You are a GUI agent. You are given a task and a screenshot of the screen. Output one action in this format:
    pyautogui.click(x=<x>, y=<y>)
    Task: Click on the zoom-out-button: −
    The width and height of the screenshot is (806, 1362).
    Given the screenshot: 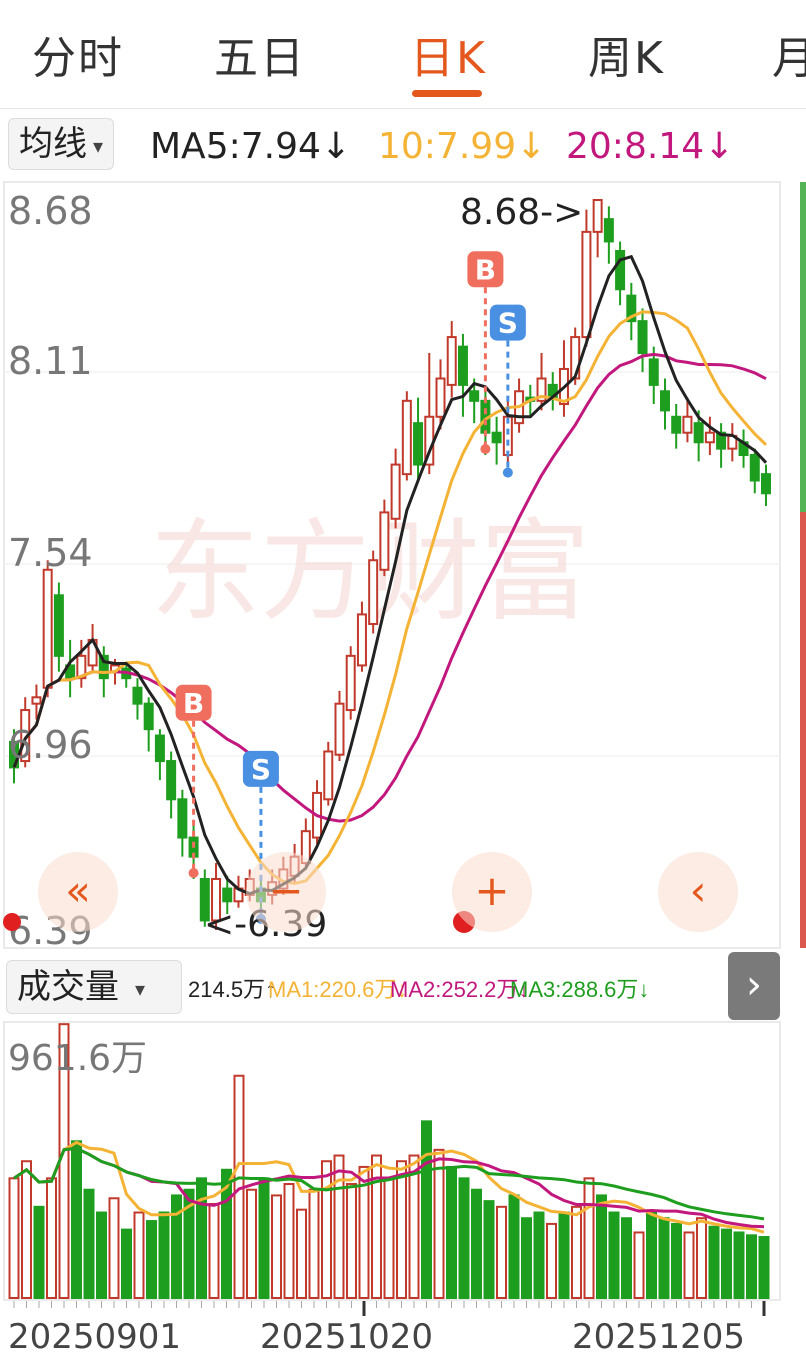 What is the action you would take?
    pyautogui.click(x=286, y=892)
    